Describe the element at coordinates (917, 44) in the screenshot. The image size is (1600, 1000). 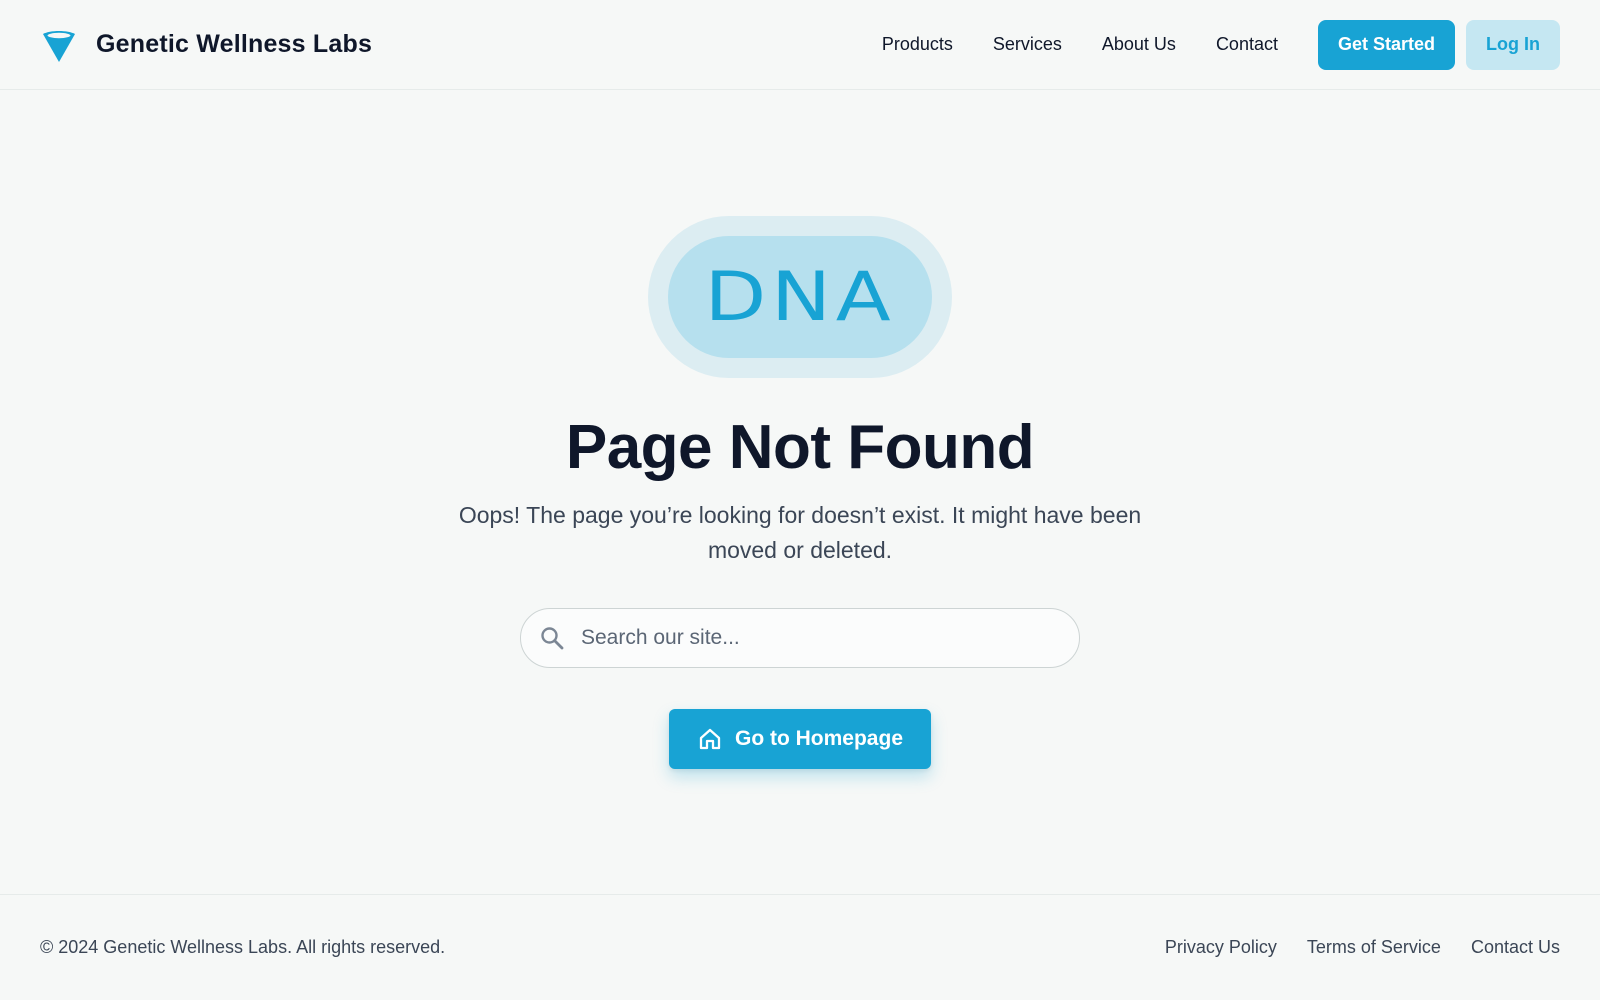
I see `nav-item-products: Products` at that location.